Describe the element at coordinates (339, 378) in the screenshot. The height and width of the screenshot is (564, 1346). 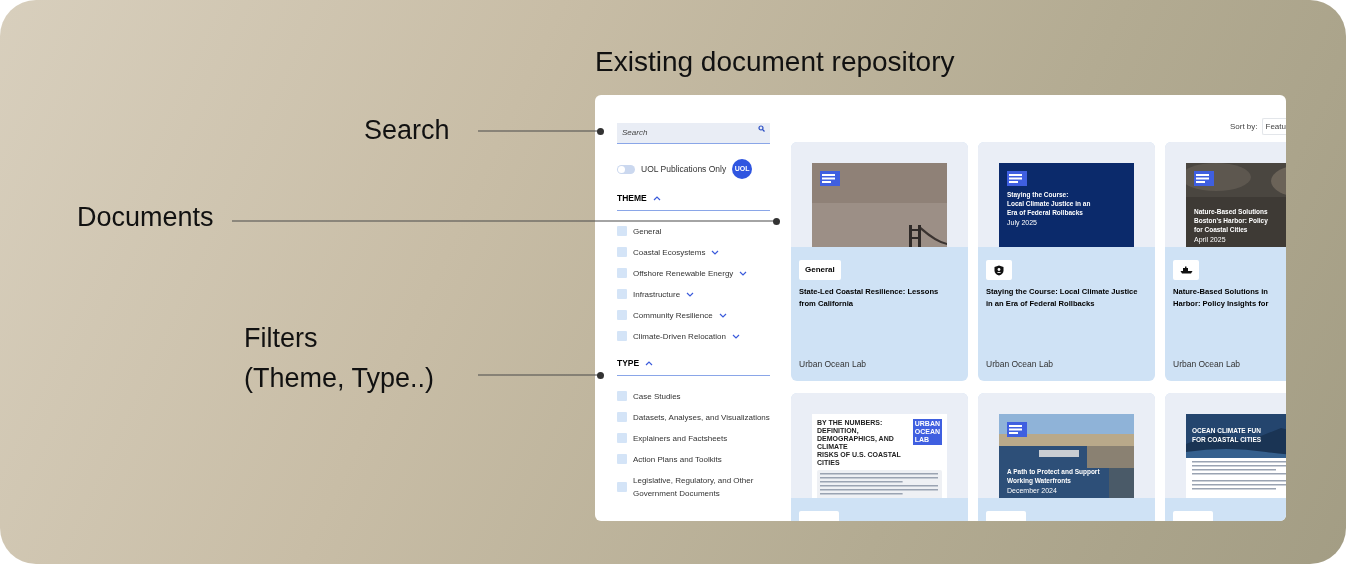
I see `callout-label: (Theme, Type..)` at that location.